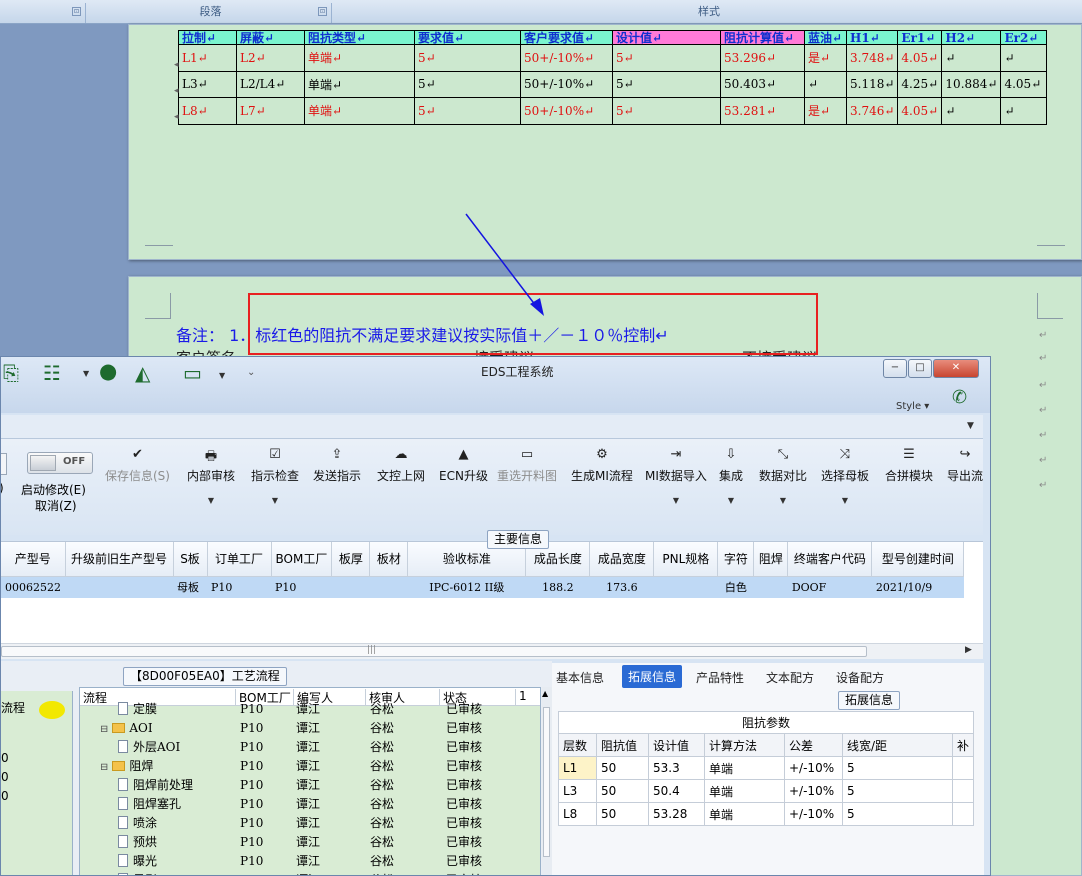 This screenshot has height=876, width=1082. What do you see at coordinates (783, 476) in the screenshot?
I see `ribbon-button: ⤡ 数据对比 ▼` at bounding box center [783, 476].